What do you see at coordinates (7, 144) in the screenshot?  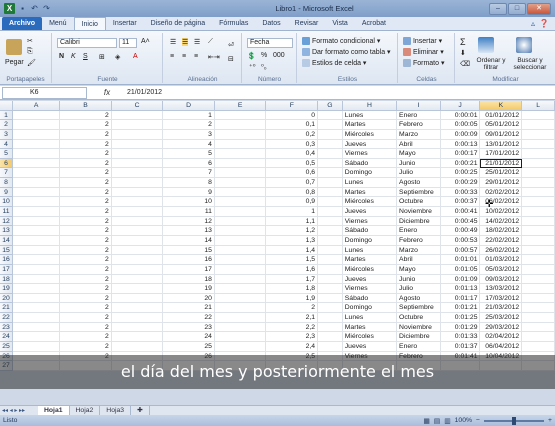 I see `row-header: 4` at bounding box center [7, 144].